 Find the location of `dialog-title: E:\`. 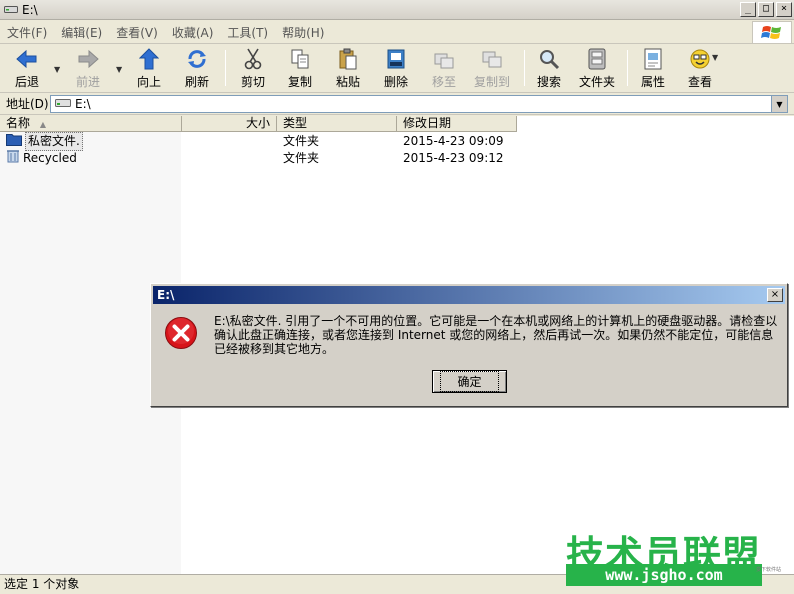

dialog-title: E:\ is located at coordinates (166, 295).